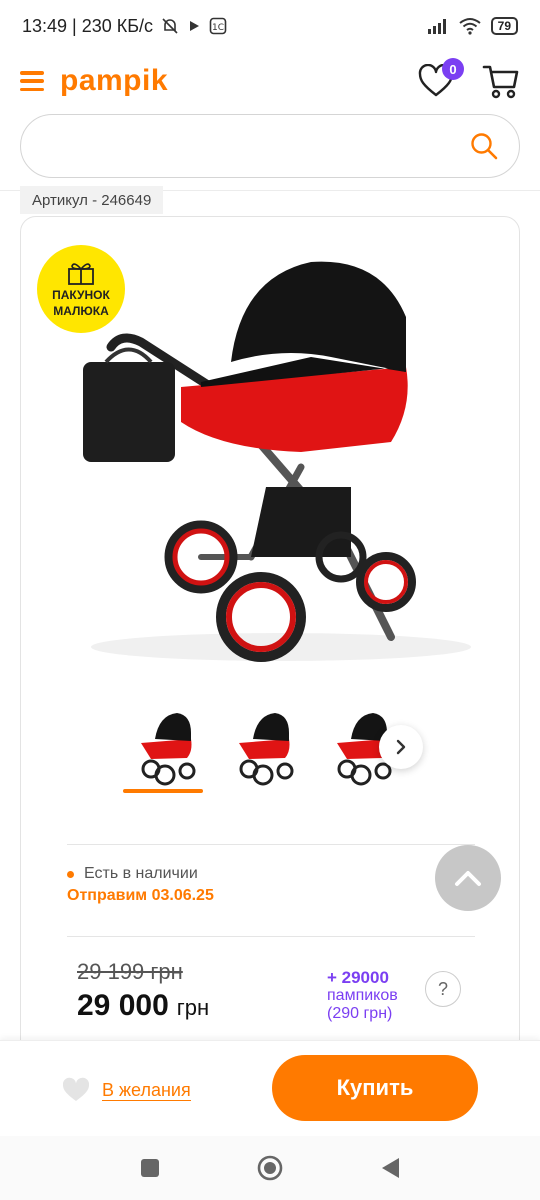 This screenshot has width=540, height=1200. Describe the element at coordinates (441, 78) in the screenshot. I see `wishlist-button: 0` at that location.